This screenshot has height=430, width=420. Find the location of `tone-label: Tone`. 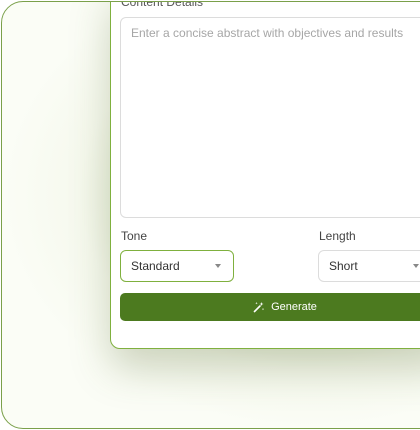

tone-label: Tone is located at coordinates (134, 236).